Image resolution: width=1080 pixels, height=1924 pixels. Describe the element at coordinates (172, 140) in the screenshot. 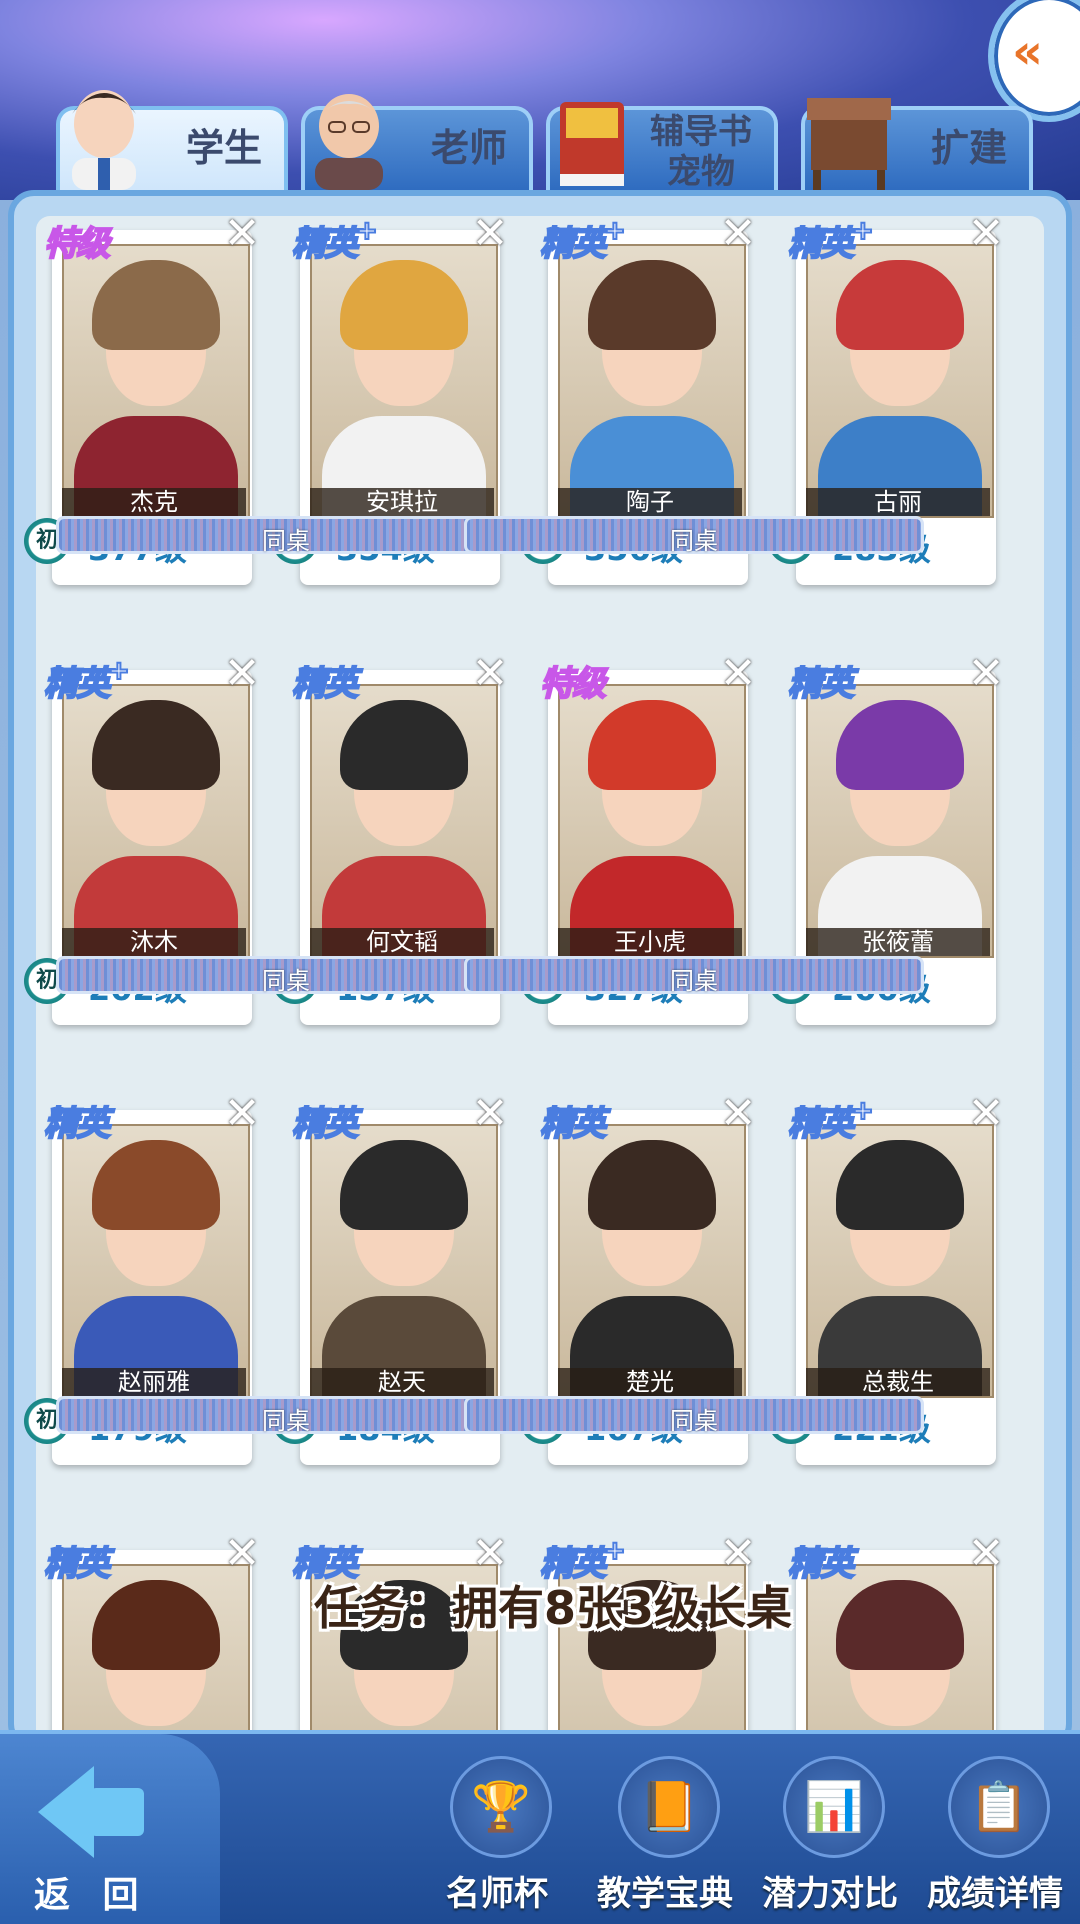

I see `tab-students: 学生` at that location.